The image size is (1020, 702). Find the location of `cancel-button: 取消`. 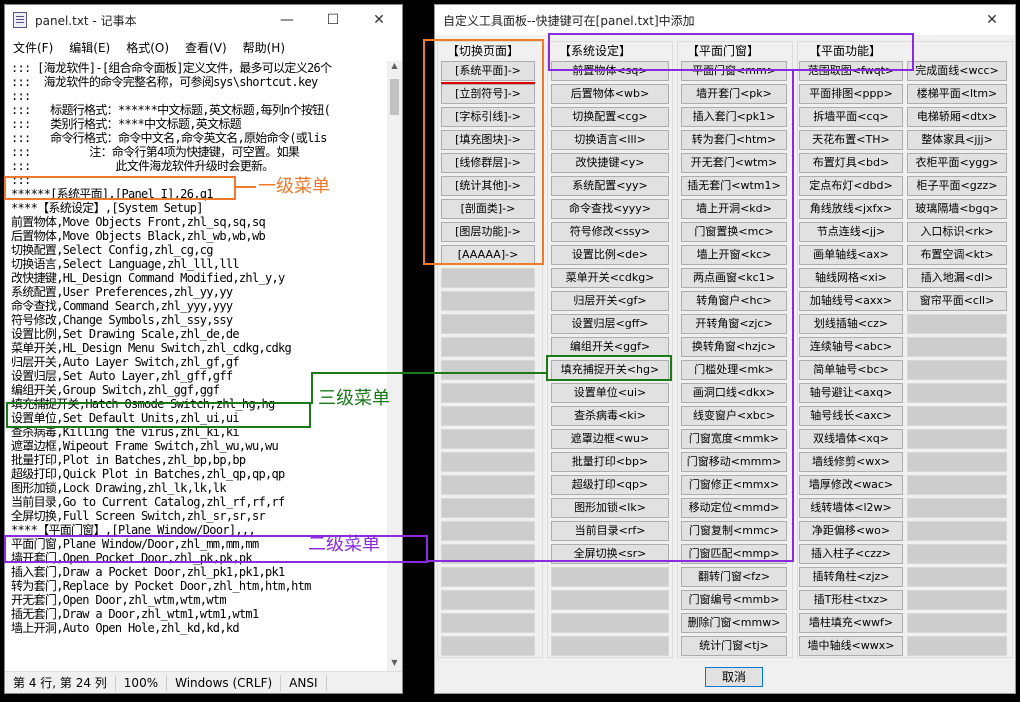

cancel-button: 取消 is located at coordinates (734, 677).